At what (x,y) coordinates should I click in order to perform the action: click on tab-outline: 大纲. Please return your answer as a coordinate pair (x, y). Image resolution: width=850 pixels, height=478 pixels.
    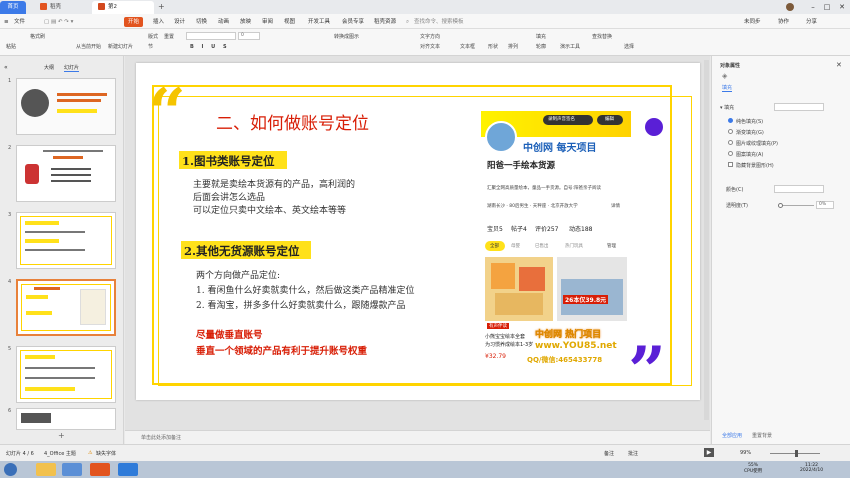
    Looking at the image, I should click on (49, 67).